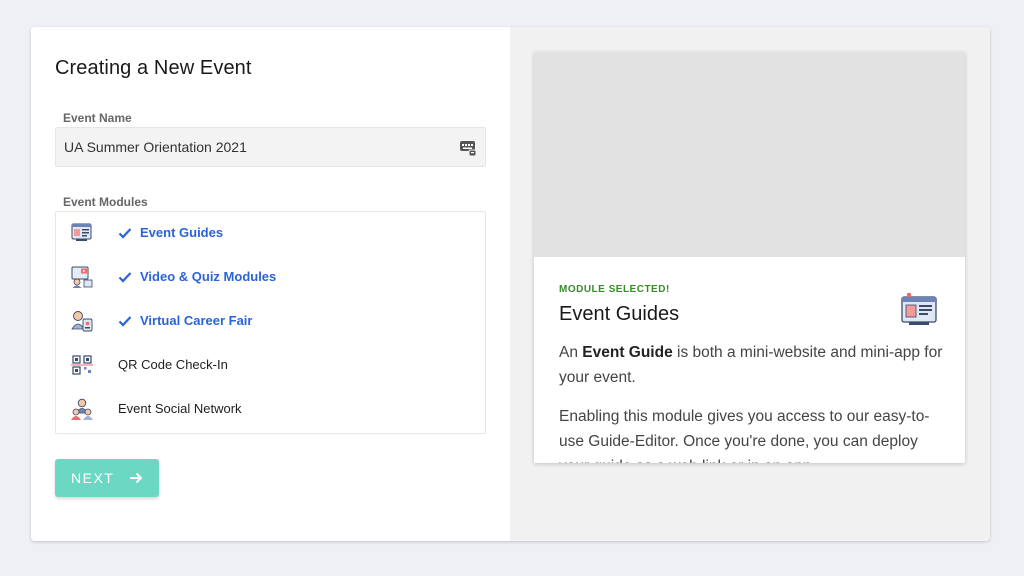 This screenshot has height=576, width=1024. I want to click on next-button: NEXT, so click(107, 478).